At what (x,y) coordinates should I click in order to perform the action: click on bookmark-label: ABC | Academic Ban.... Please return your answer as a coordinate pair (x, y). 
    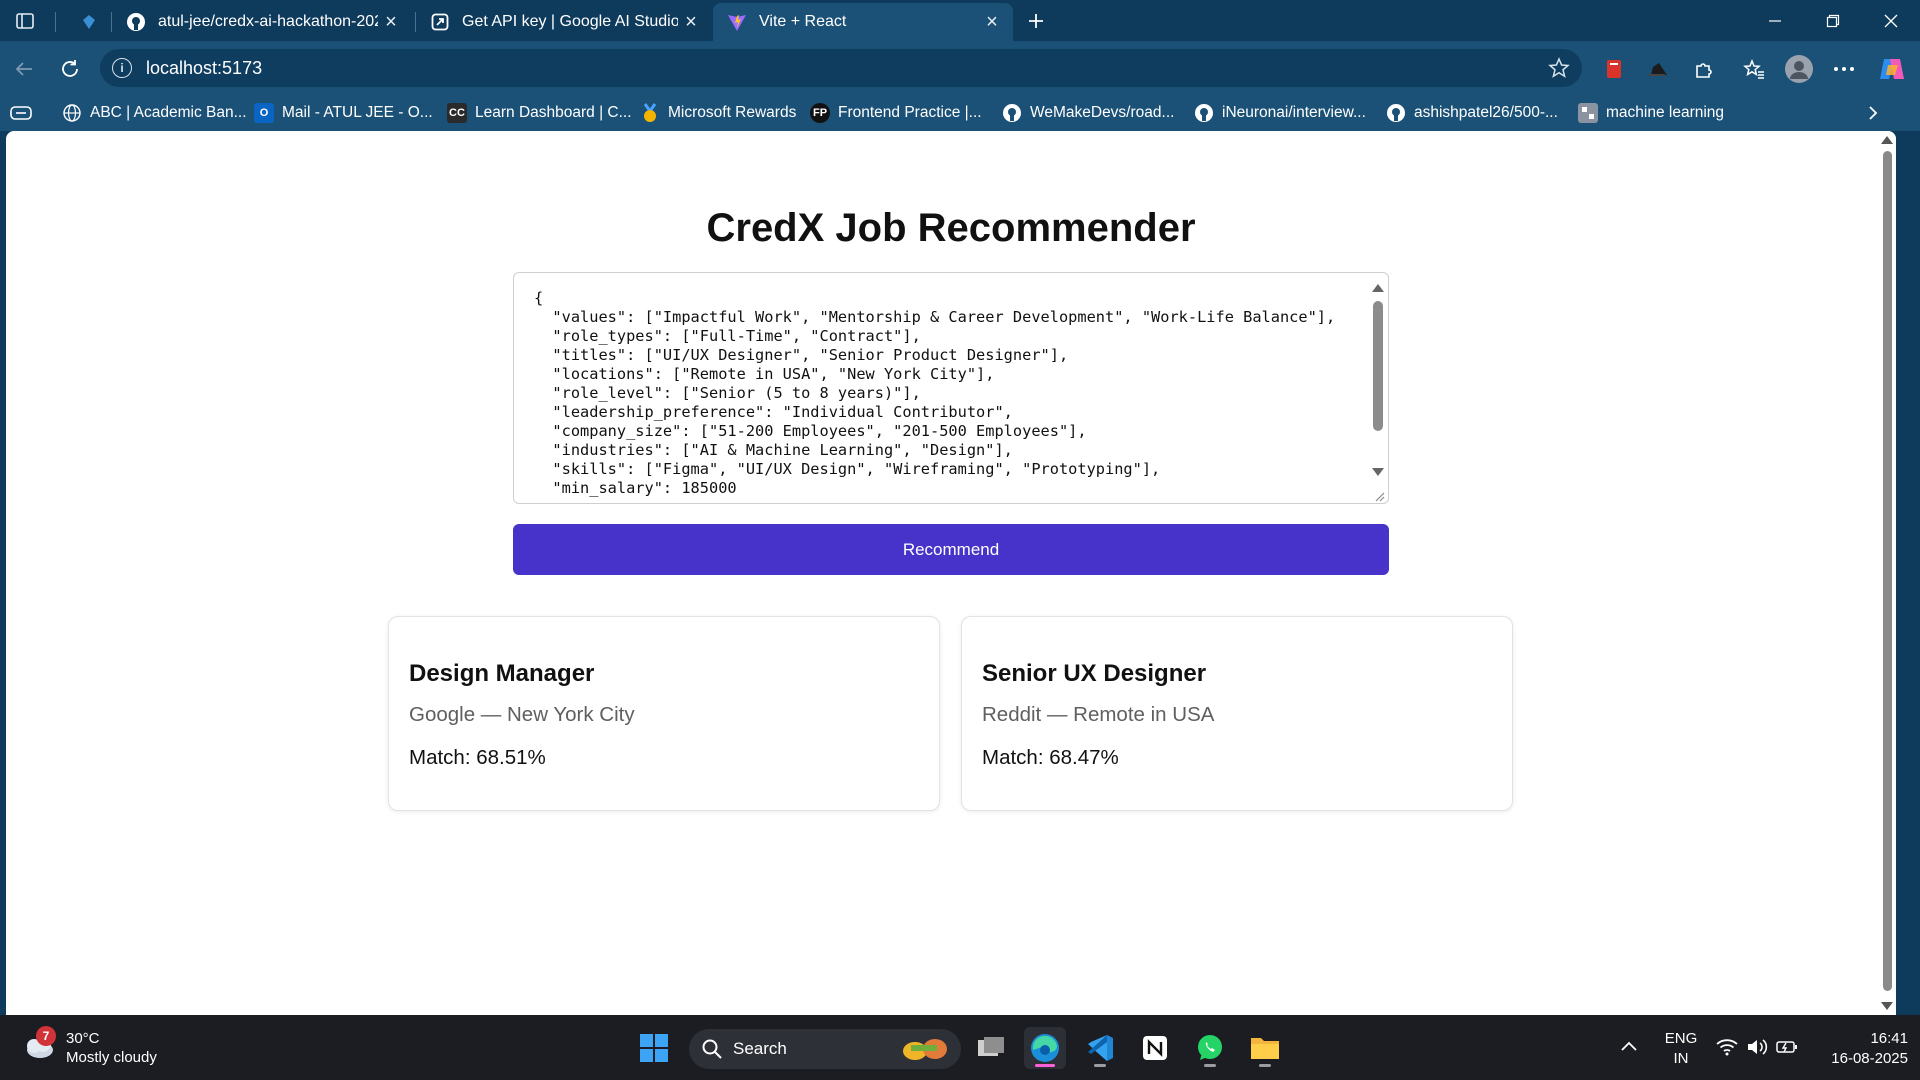
    Looking at the image, I should click on (168, 112).